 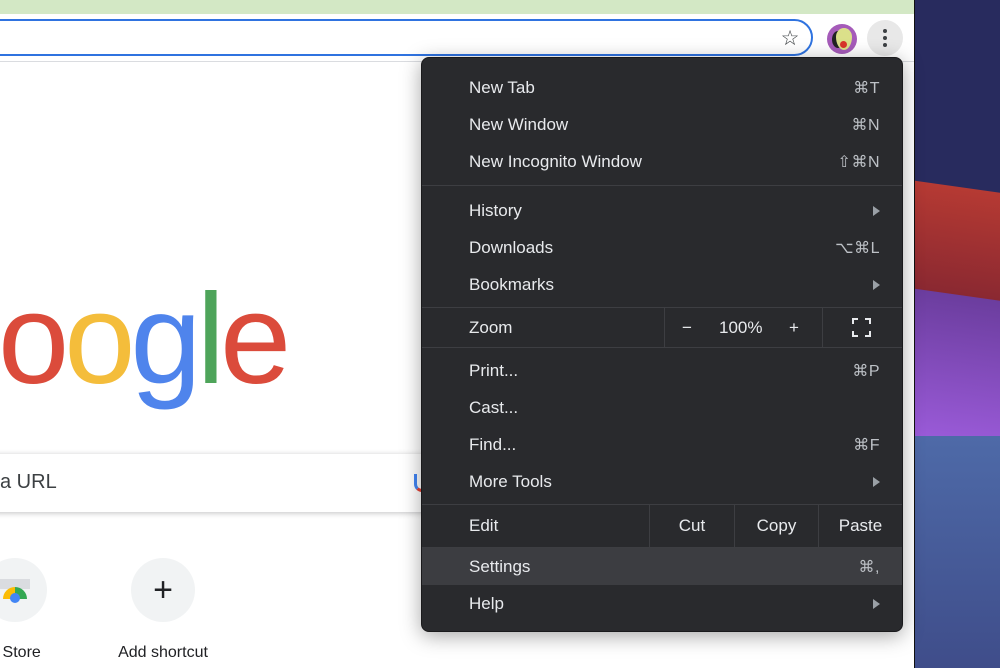 What do you see at coordinates (662, 87) in the screenshot?
I see `menu-item-new-tab: New Tab ⌘T` at bounding box center [662, 87].